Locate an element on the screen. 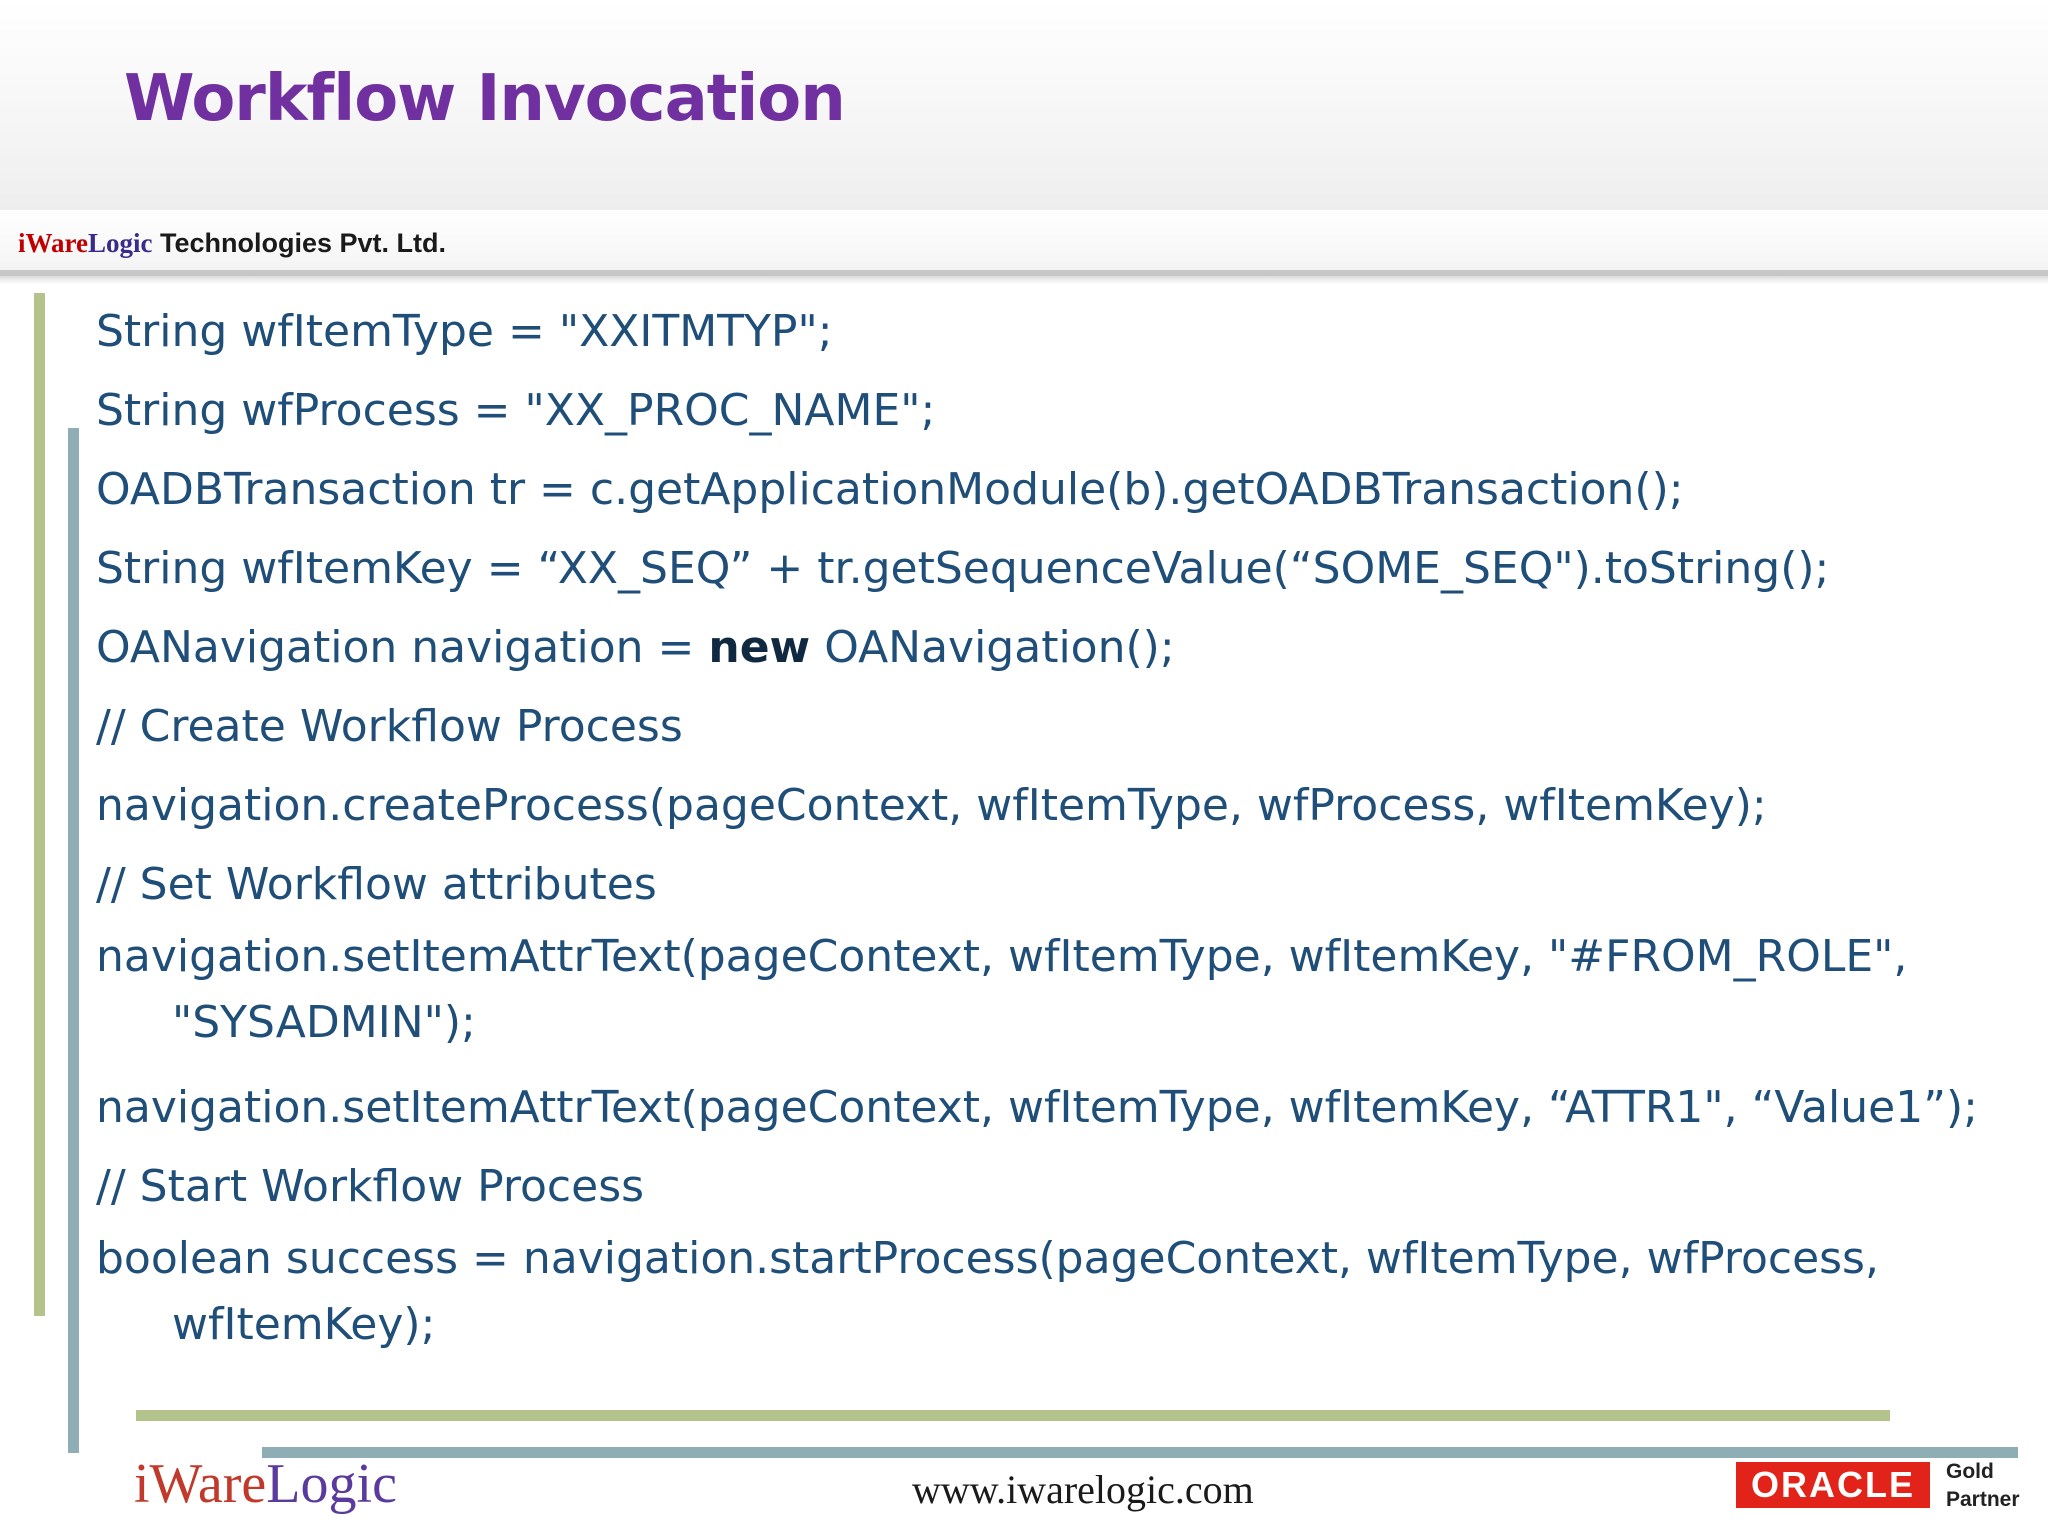 The image size is (2048, 1536). left-accent-bar-teal is located at coordinates (73, 940).